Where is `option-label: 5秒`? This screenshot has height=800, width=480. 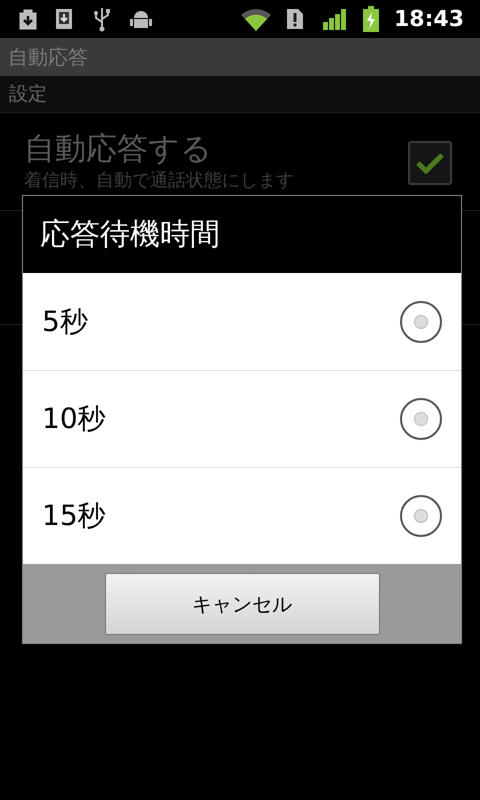 option-label: 5秒 is located at coordinates (65, 322).